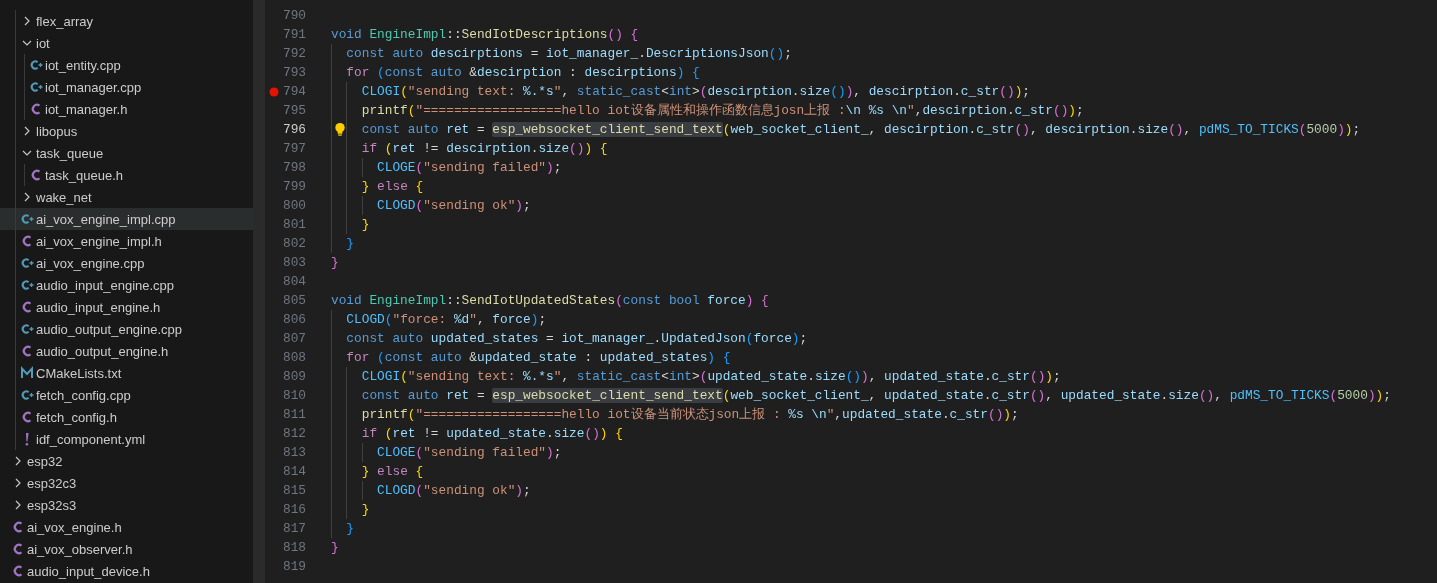  I want to click on item-label: wake_net, so click(64, 197).